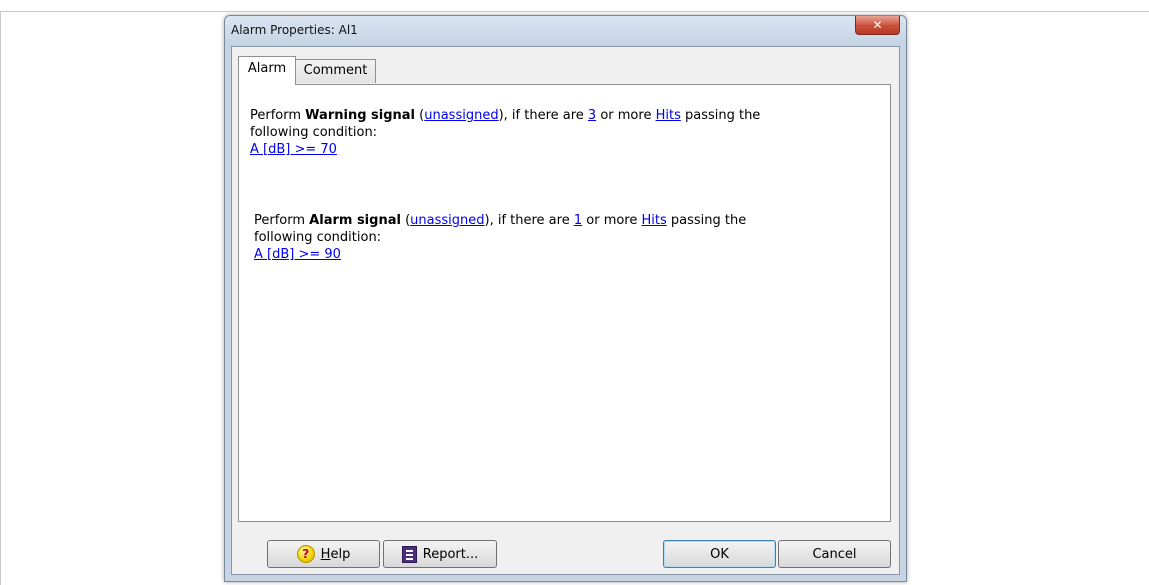  I want to click on cancel-button: Cancel, so click(834, 554).